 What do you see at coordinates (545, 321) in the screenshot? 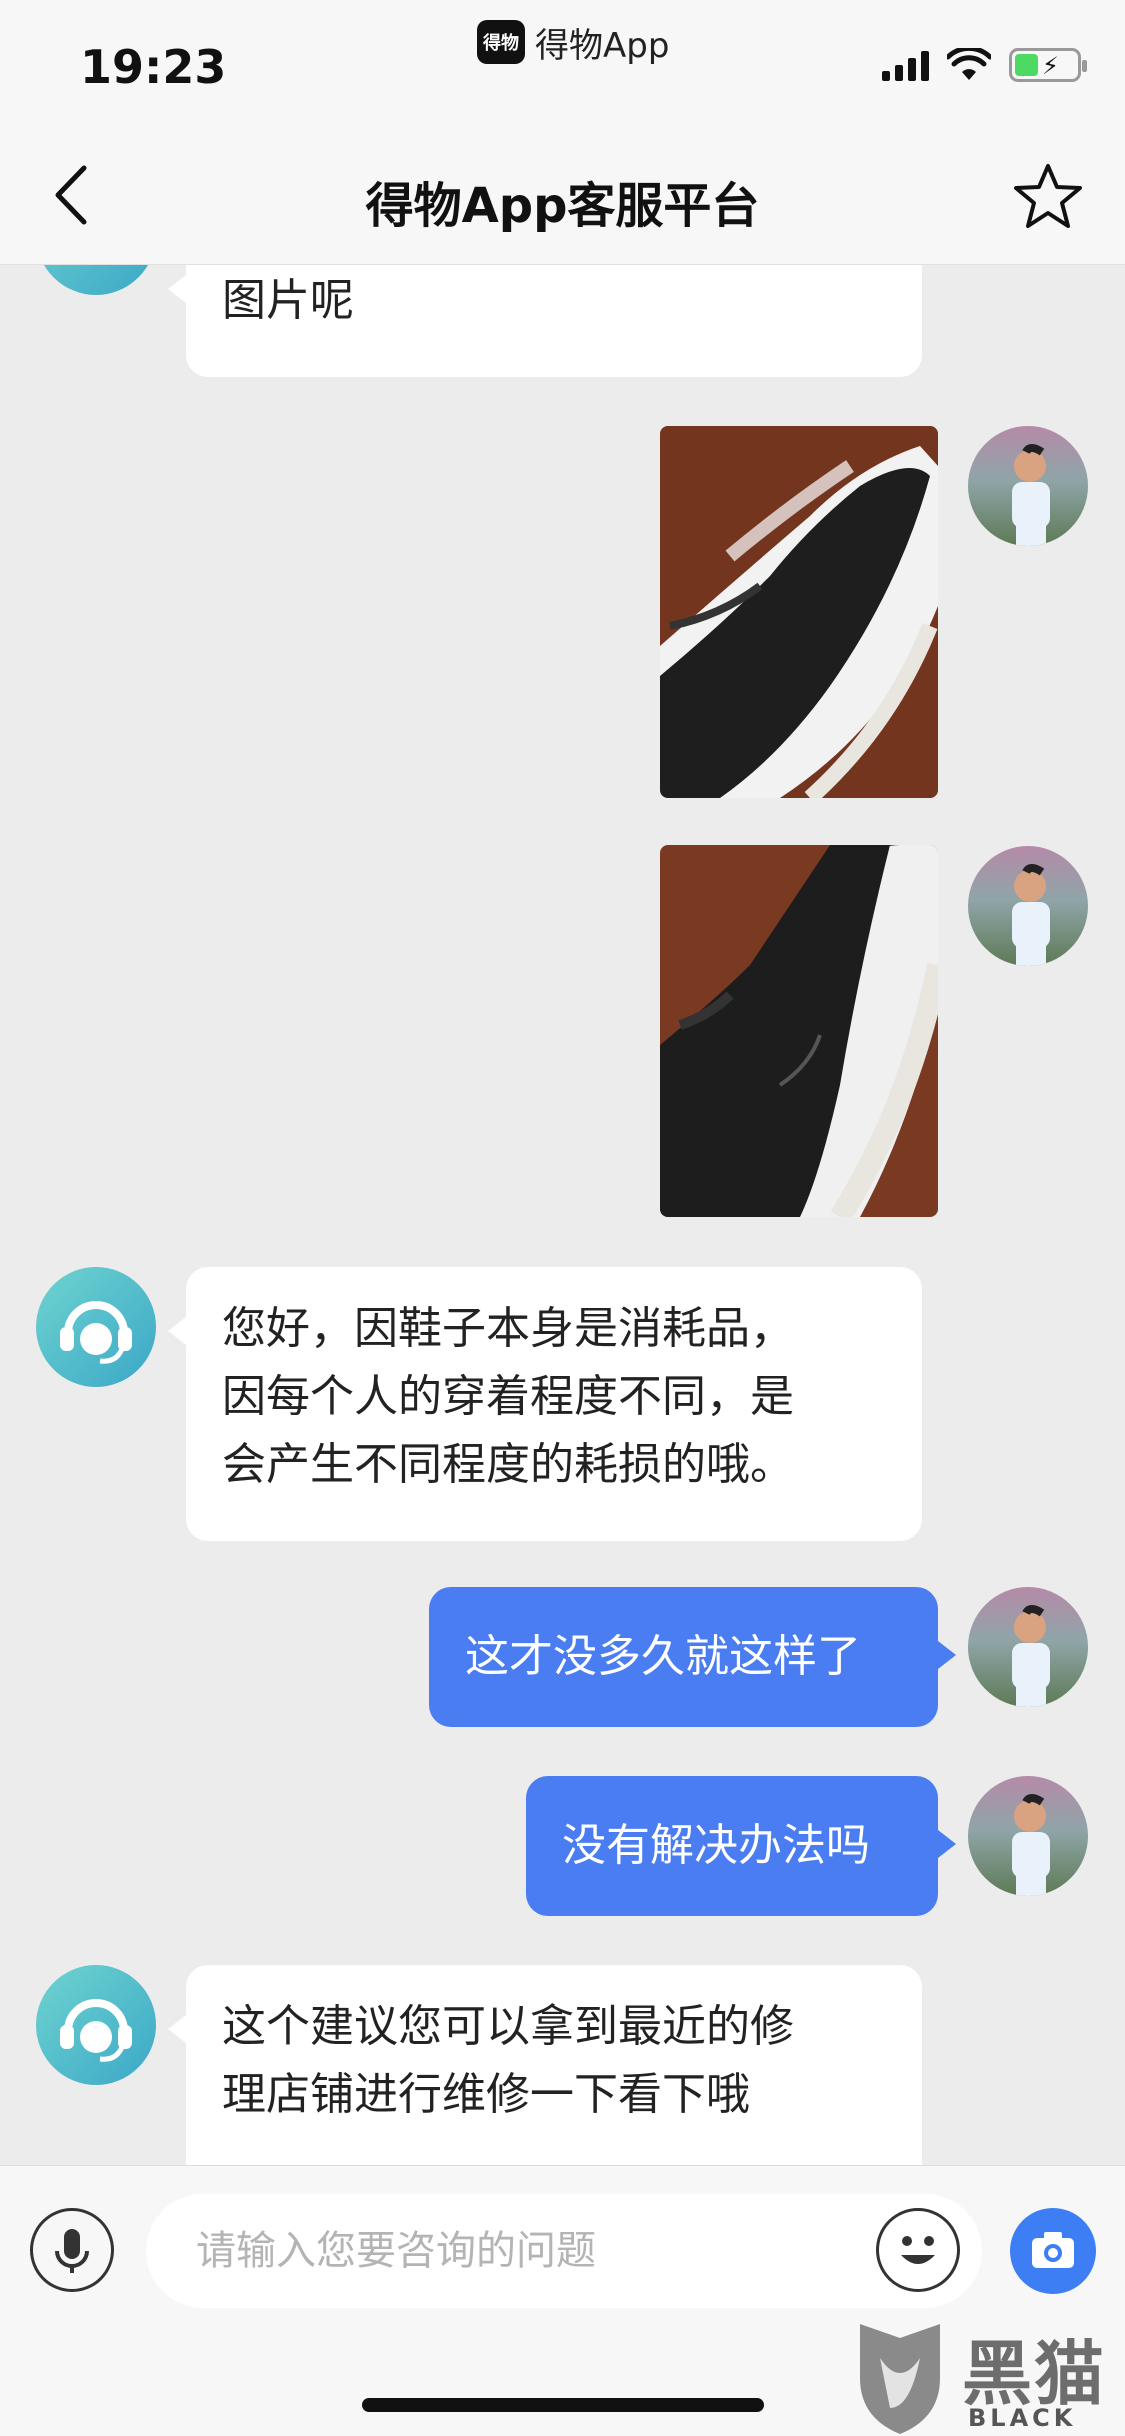
I see `agent-message: 图片呢` at bounding box center [545, 321].